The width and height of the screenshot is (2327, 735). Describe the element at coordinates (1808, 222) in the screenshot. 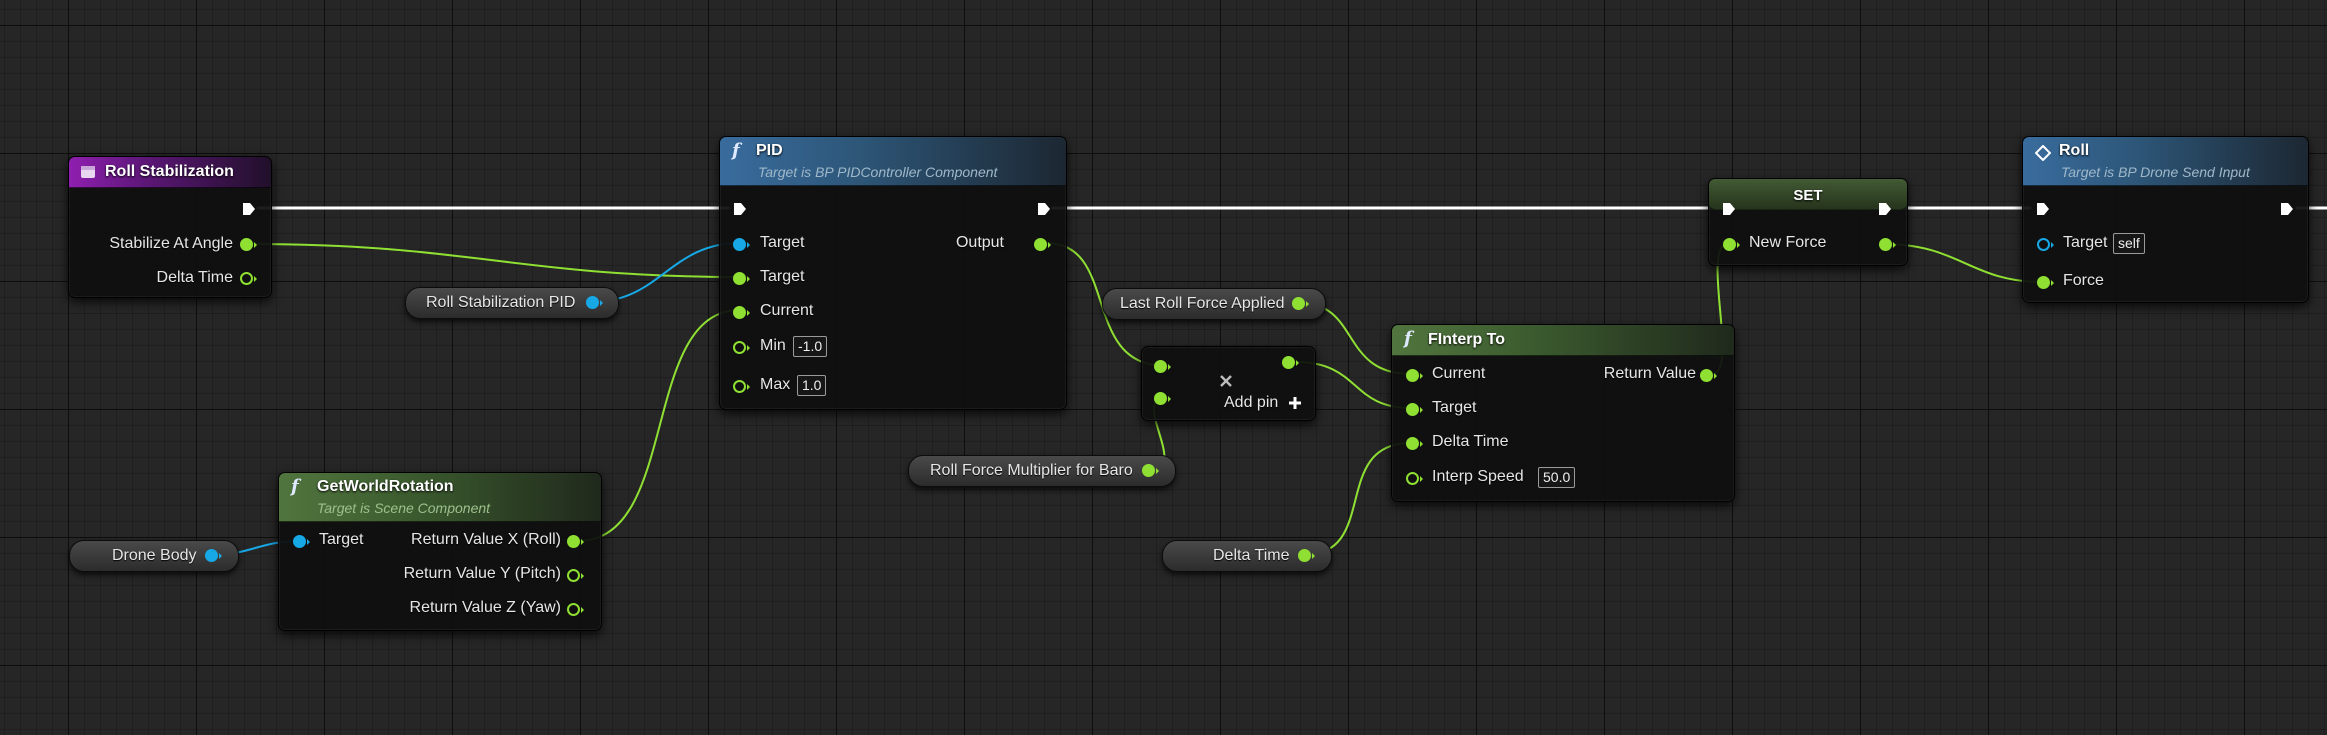

I see `set-node: SET New Force` at that location.